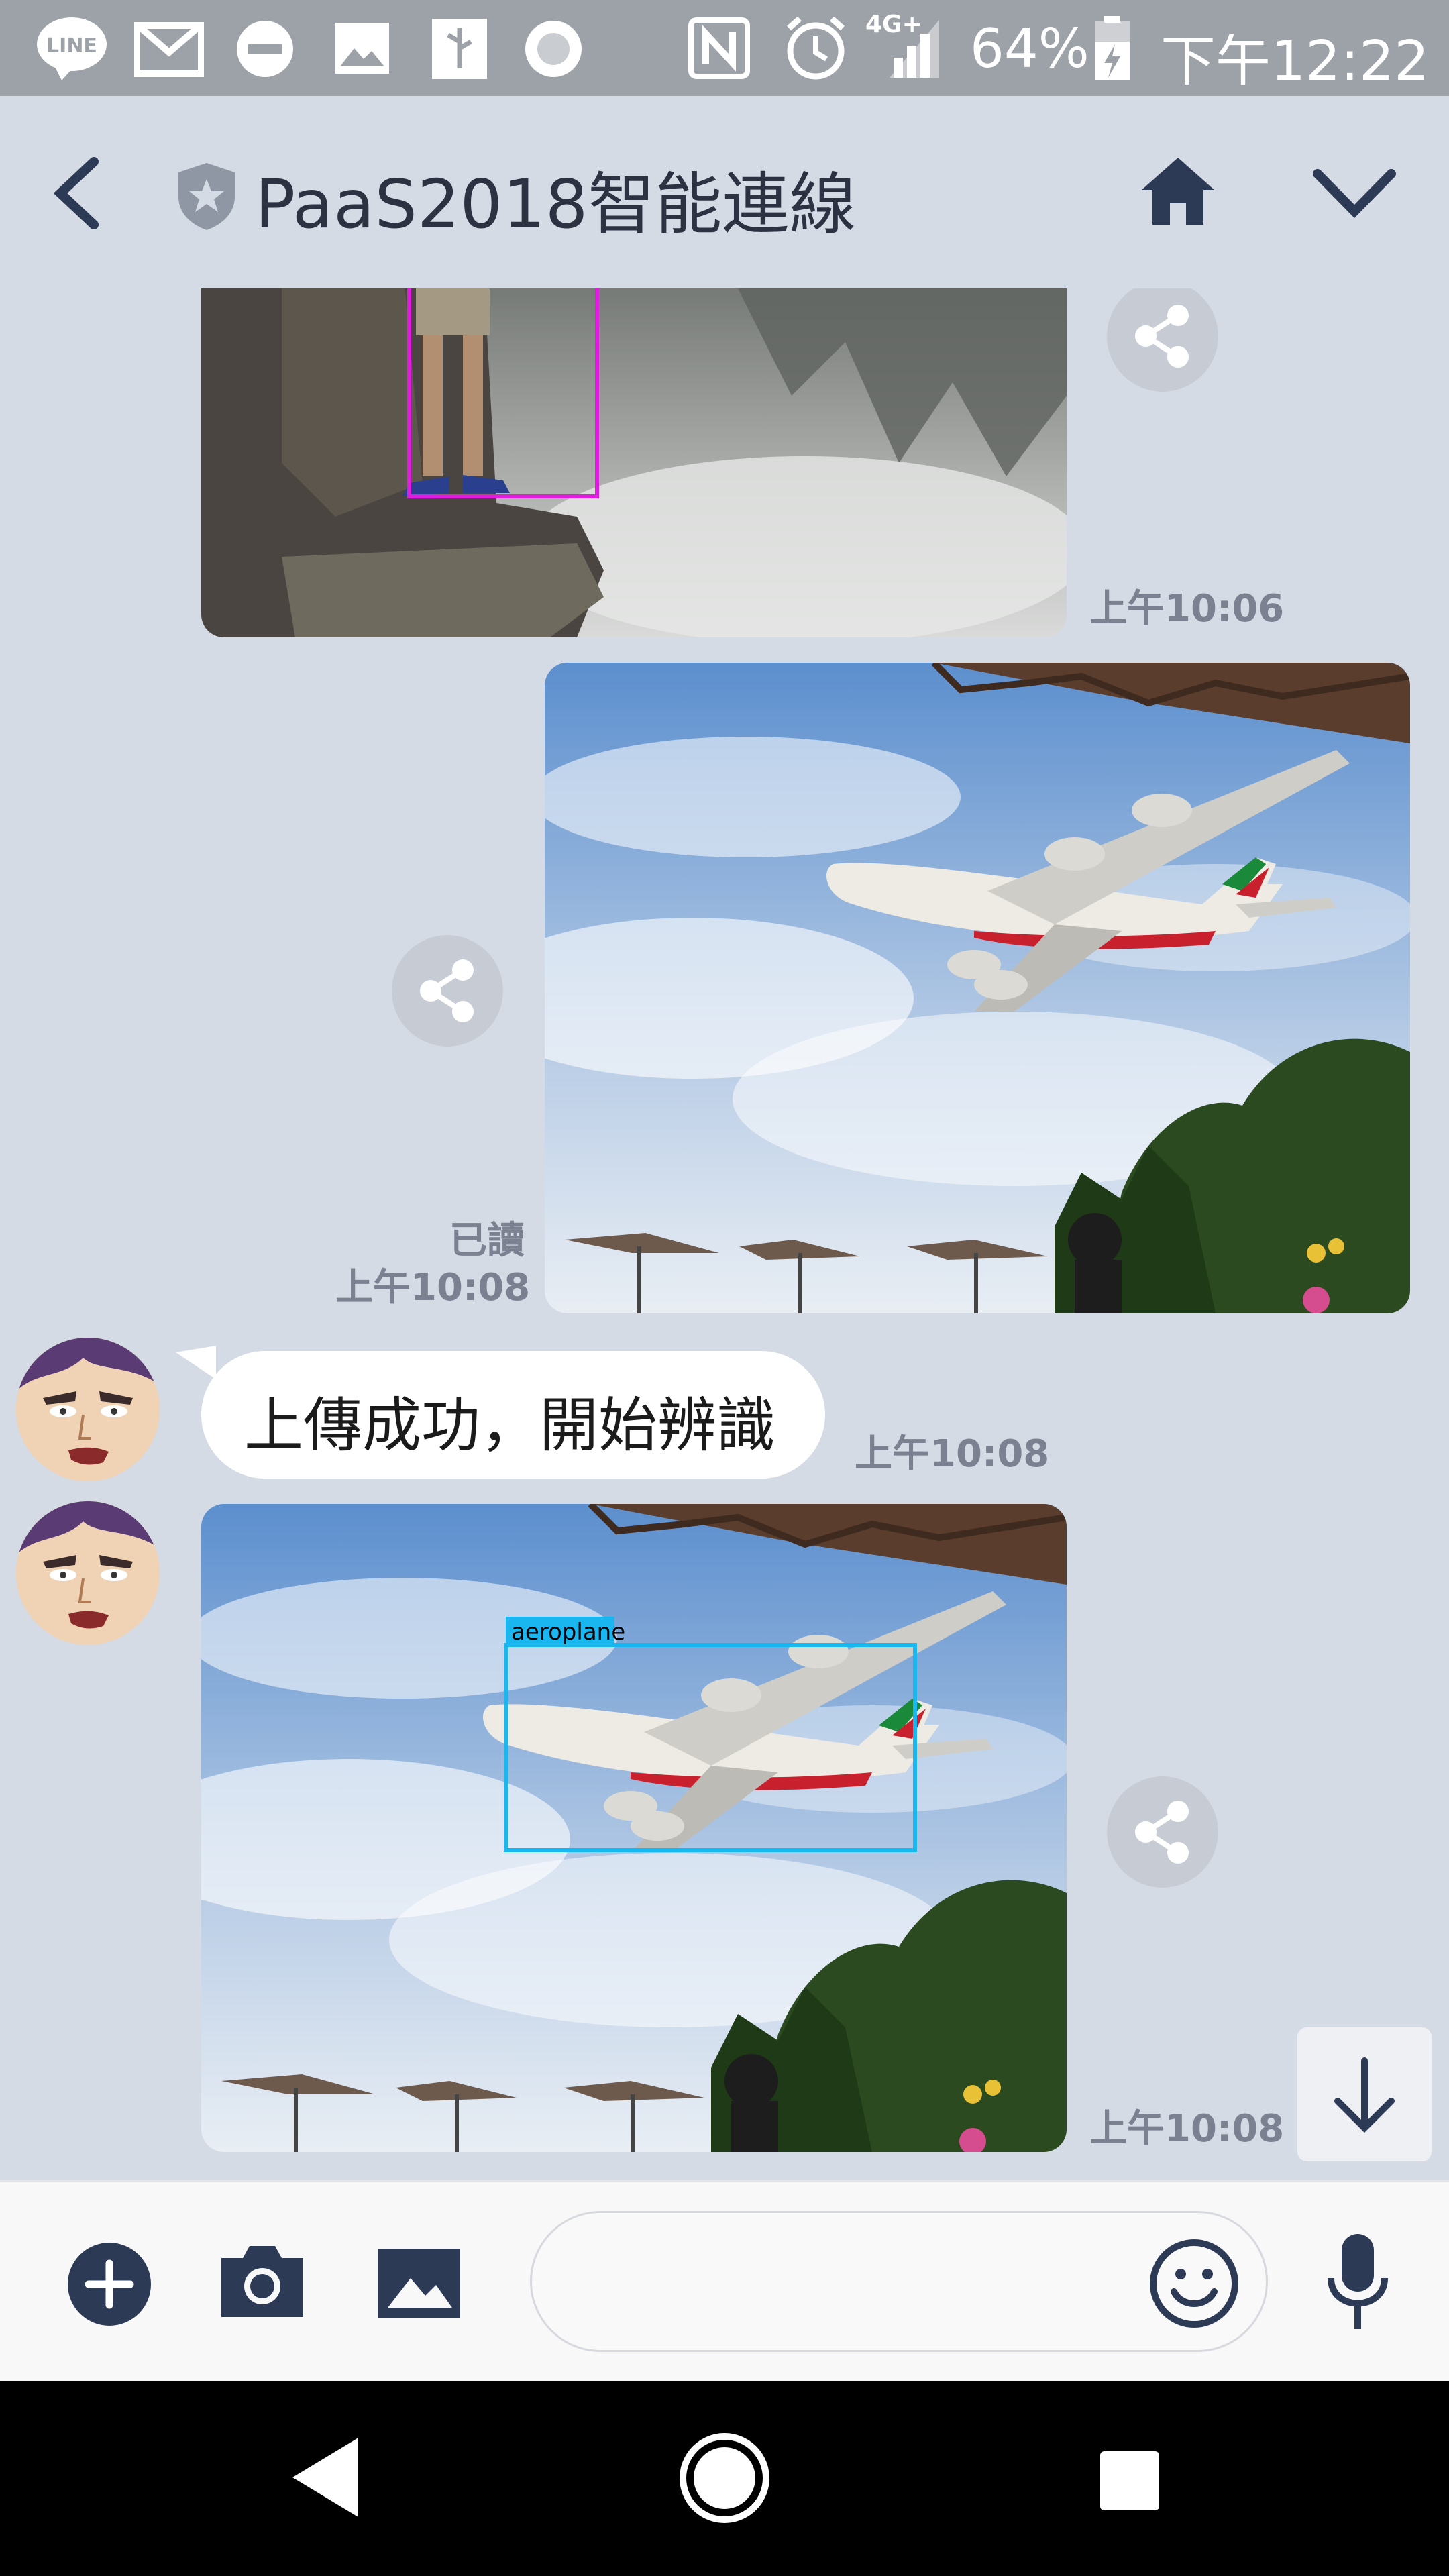 This screenshot has width=1449, height=2576. Describe the element at coordinates (109, 2284) in the screenshot. I see `plus-icon` at that location.